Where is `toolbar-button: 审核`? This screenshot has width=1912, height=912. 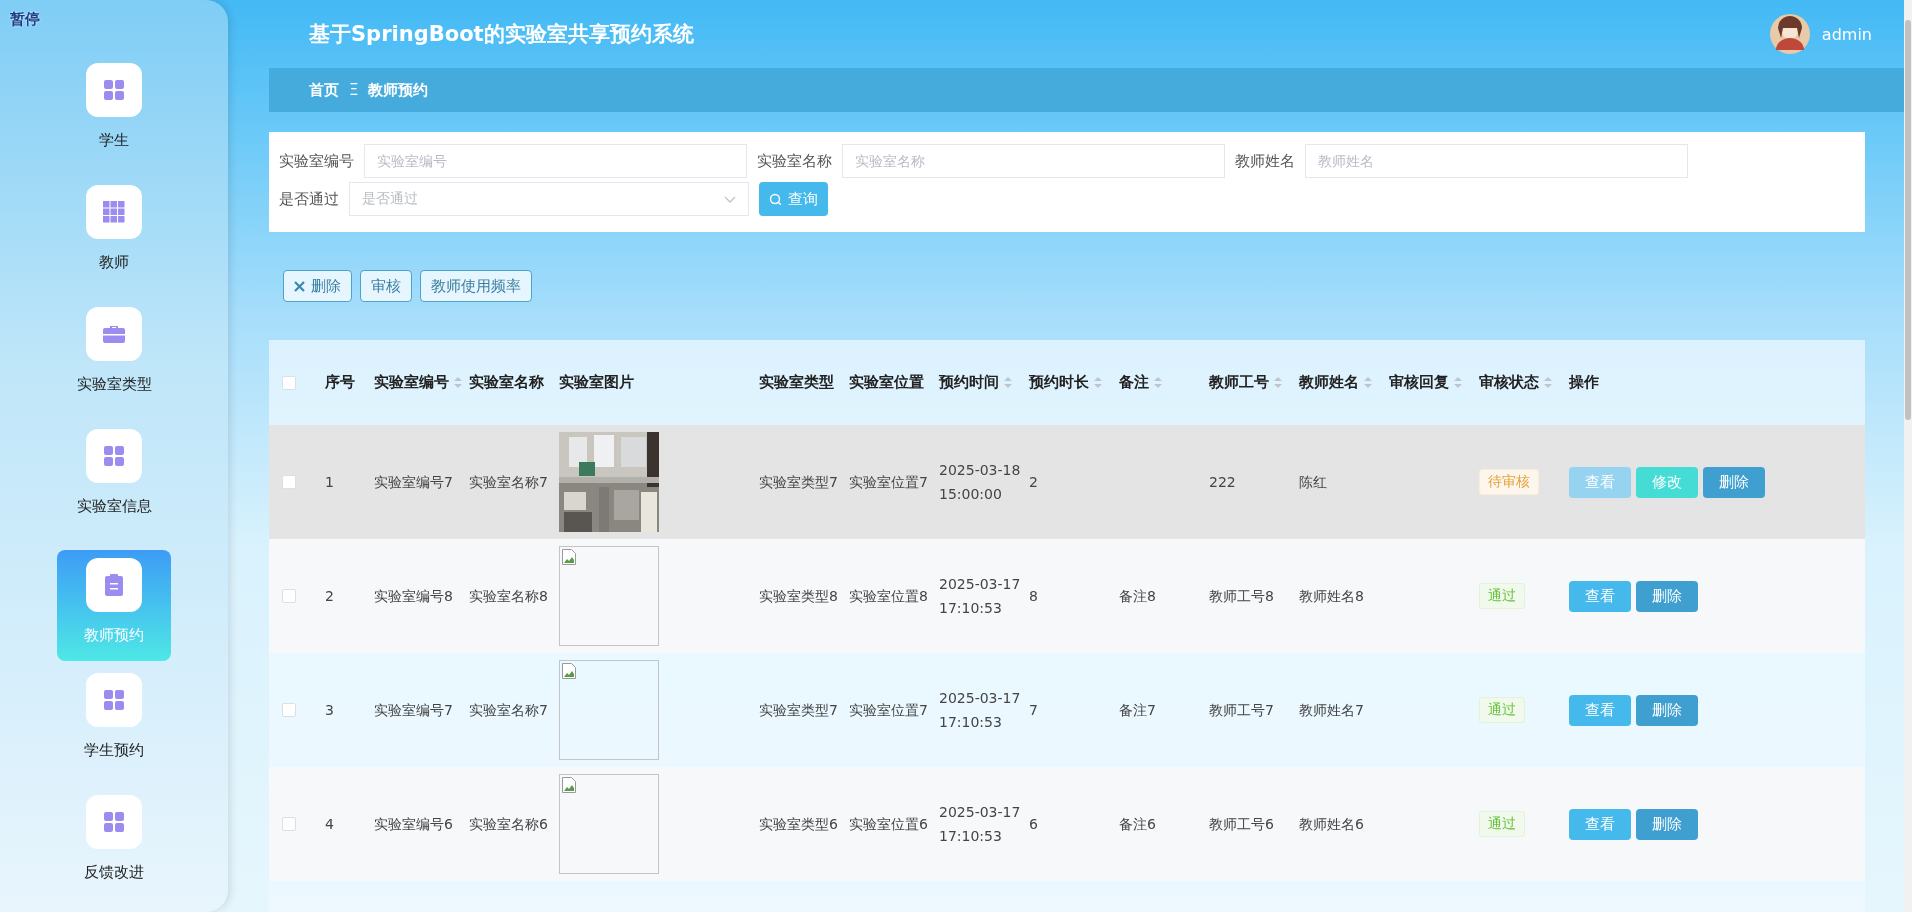 toolbar-button: 审核 is located at coordinates (386, 286).